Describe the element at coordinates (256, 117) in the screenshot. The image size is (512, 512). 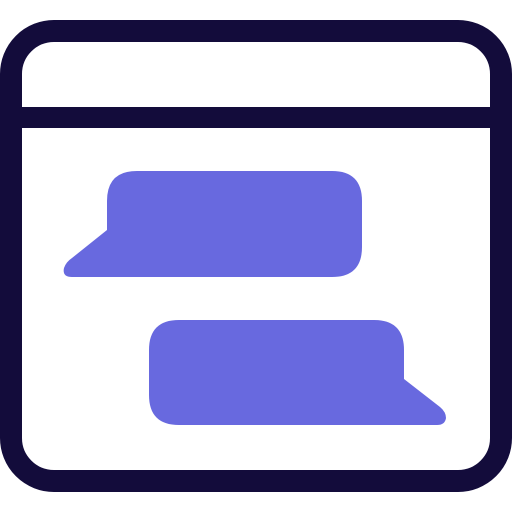
I see `title-bar-divider` at that location.